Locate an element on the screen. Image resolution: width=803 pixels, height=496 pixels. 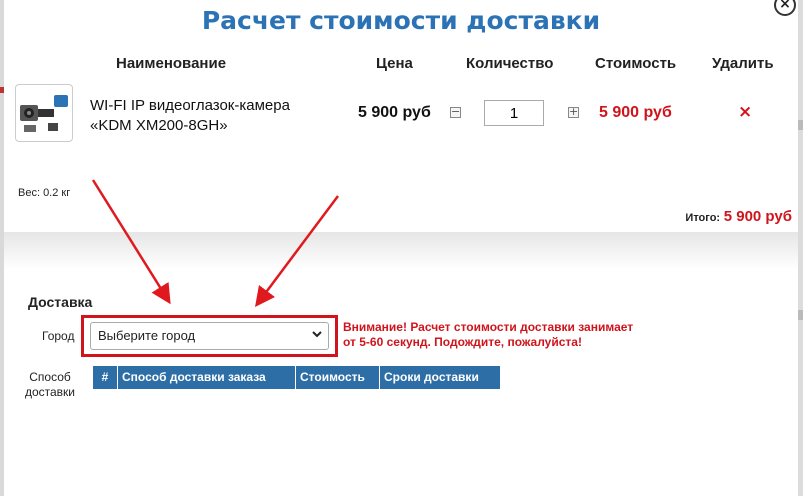
table-header-delivery-time: Сроки доставки is located at coordinates (431, 377).